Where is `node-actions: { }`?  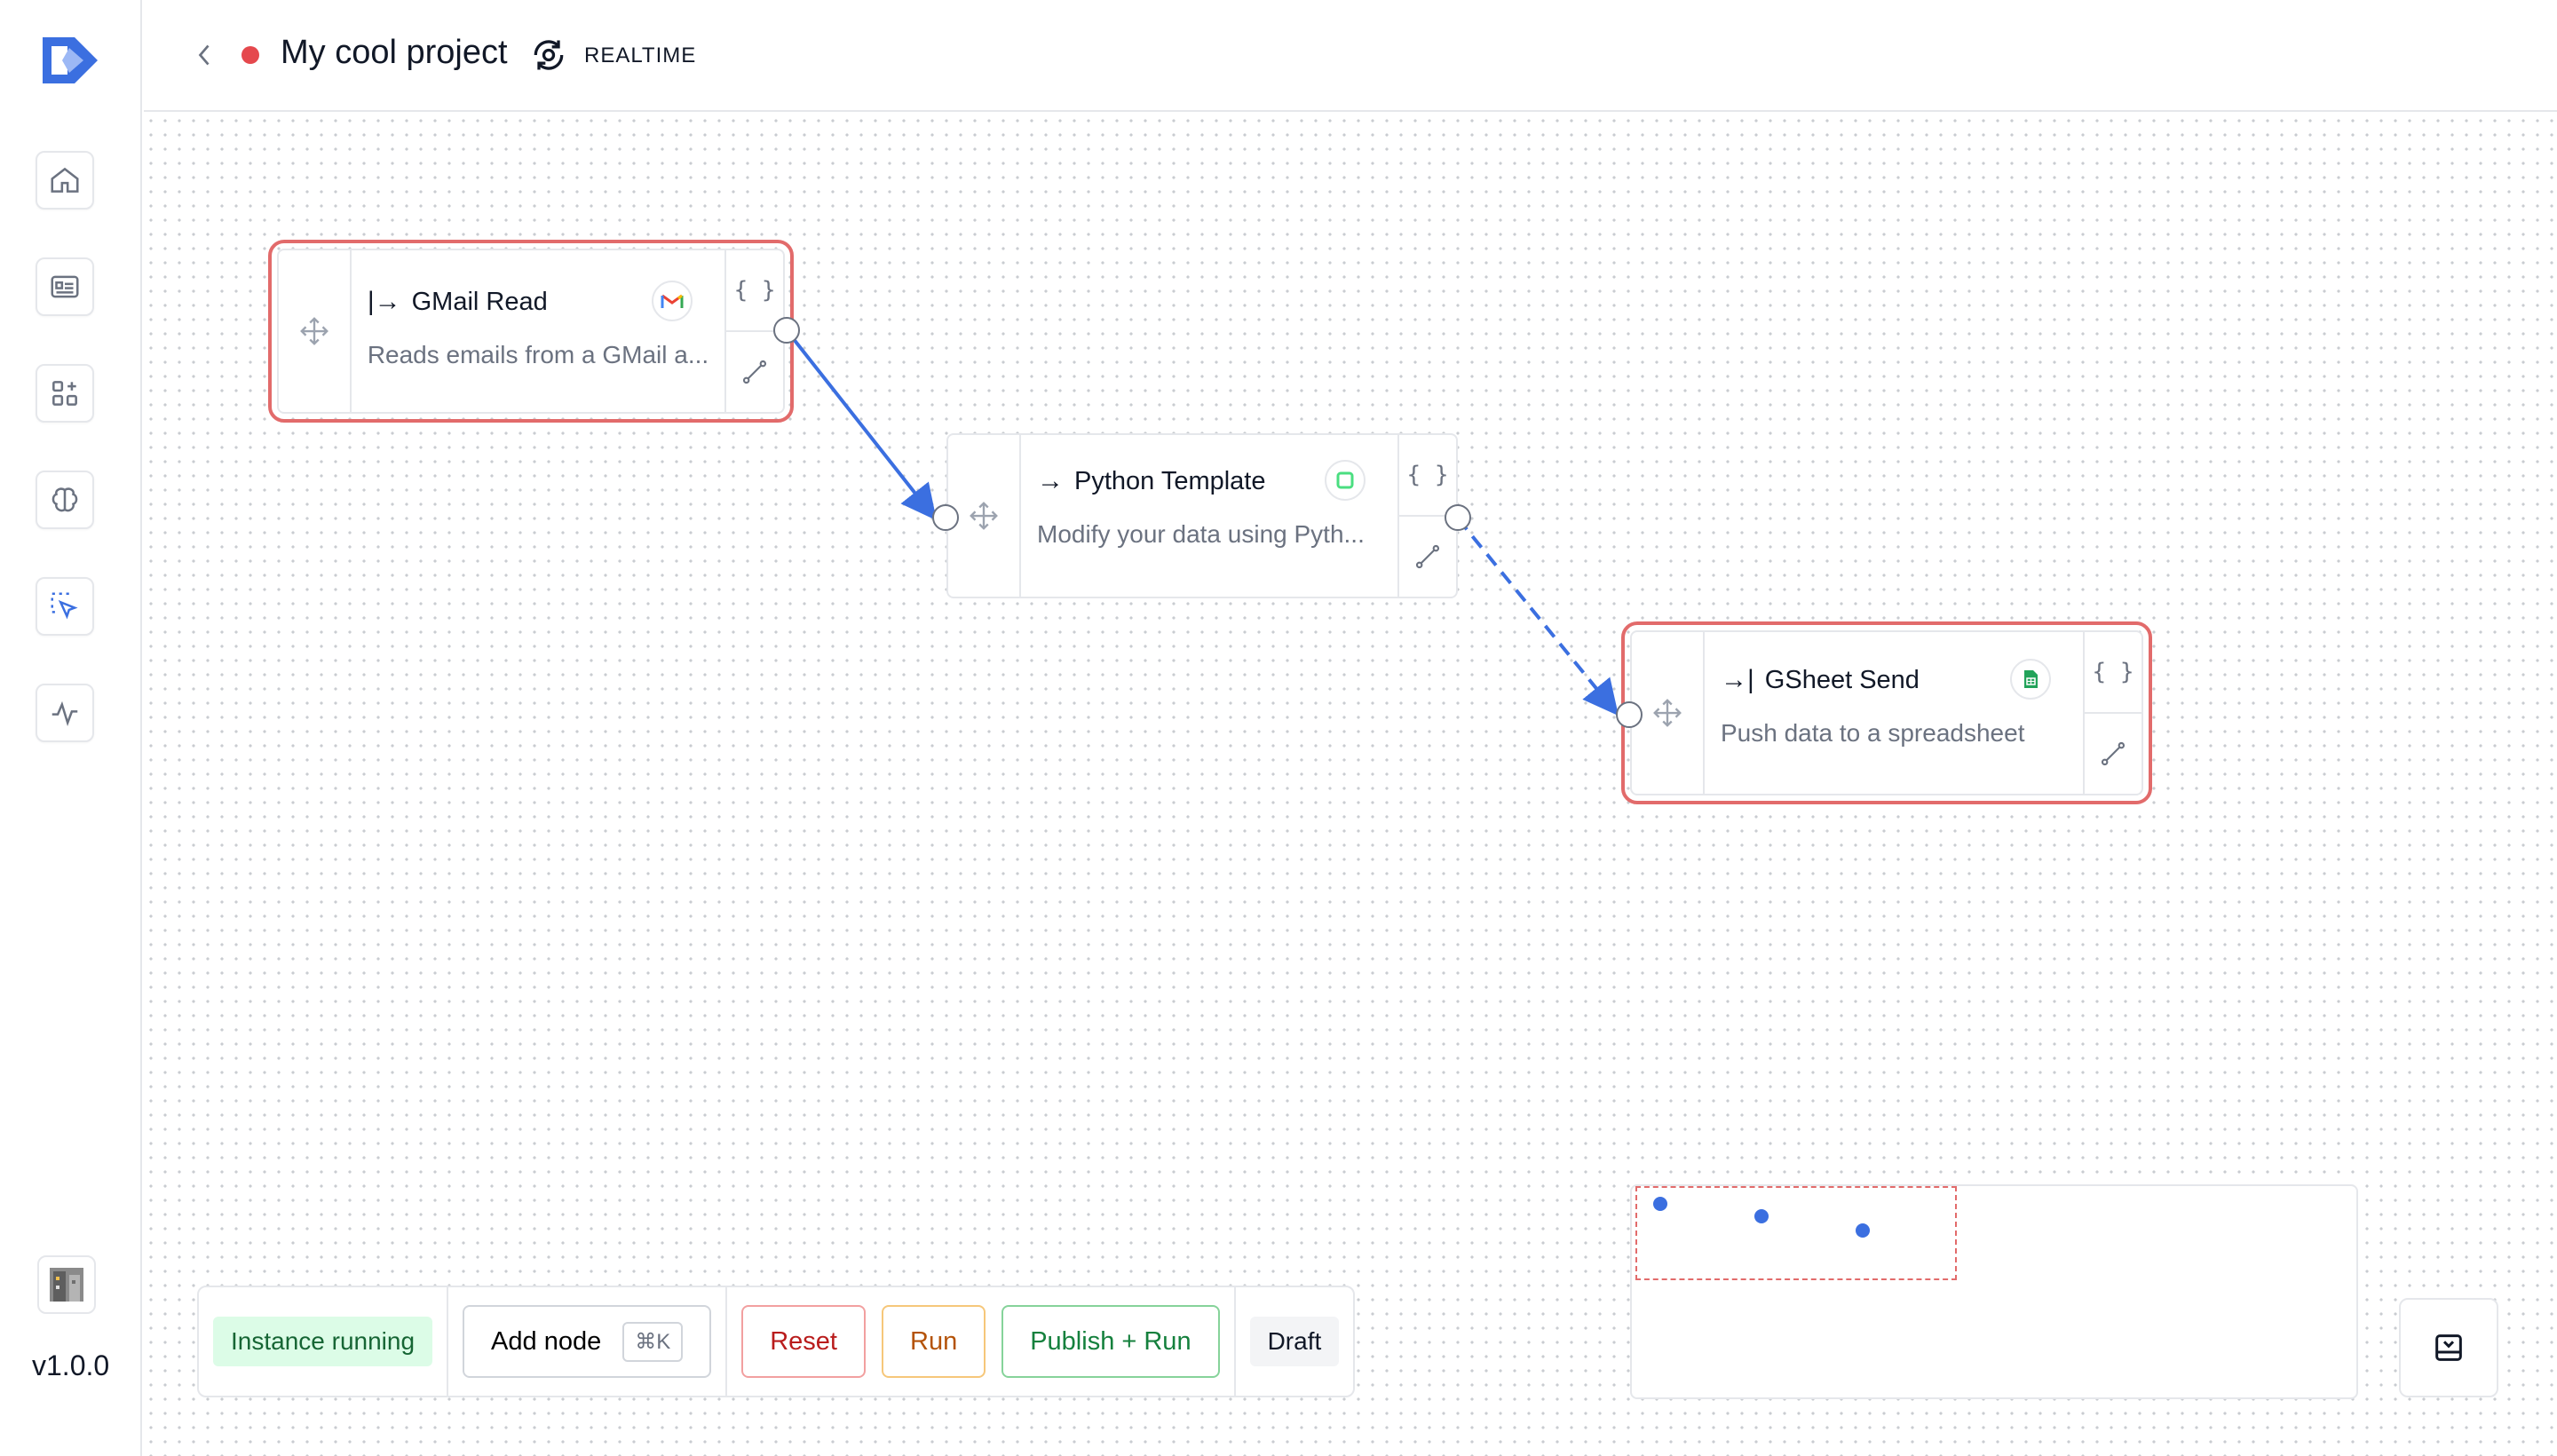 node-actions: { } is located at coordinates (2112, 713).